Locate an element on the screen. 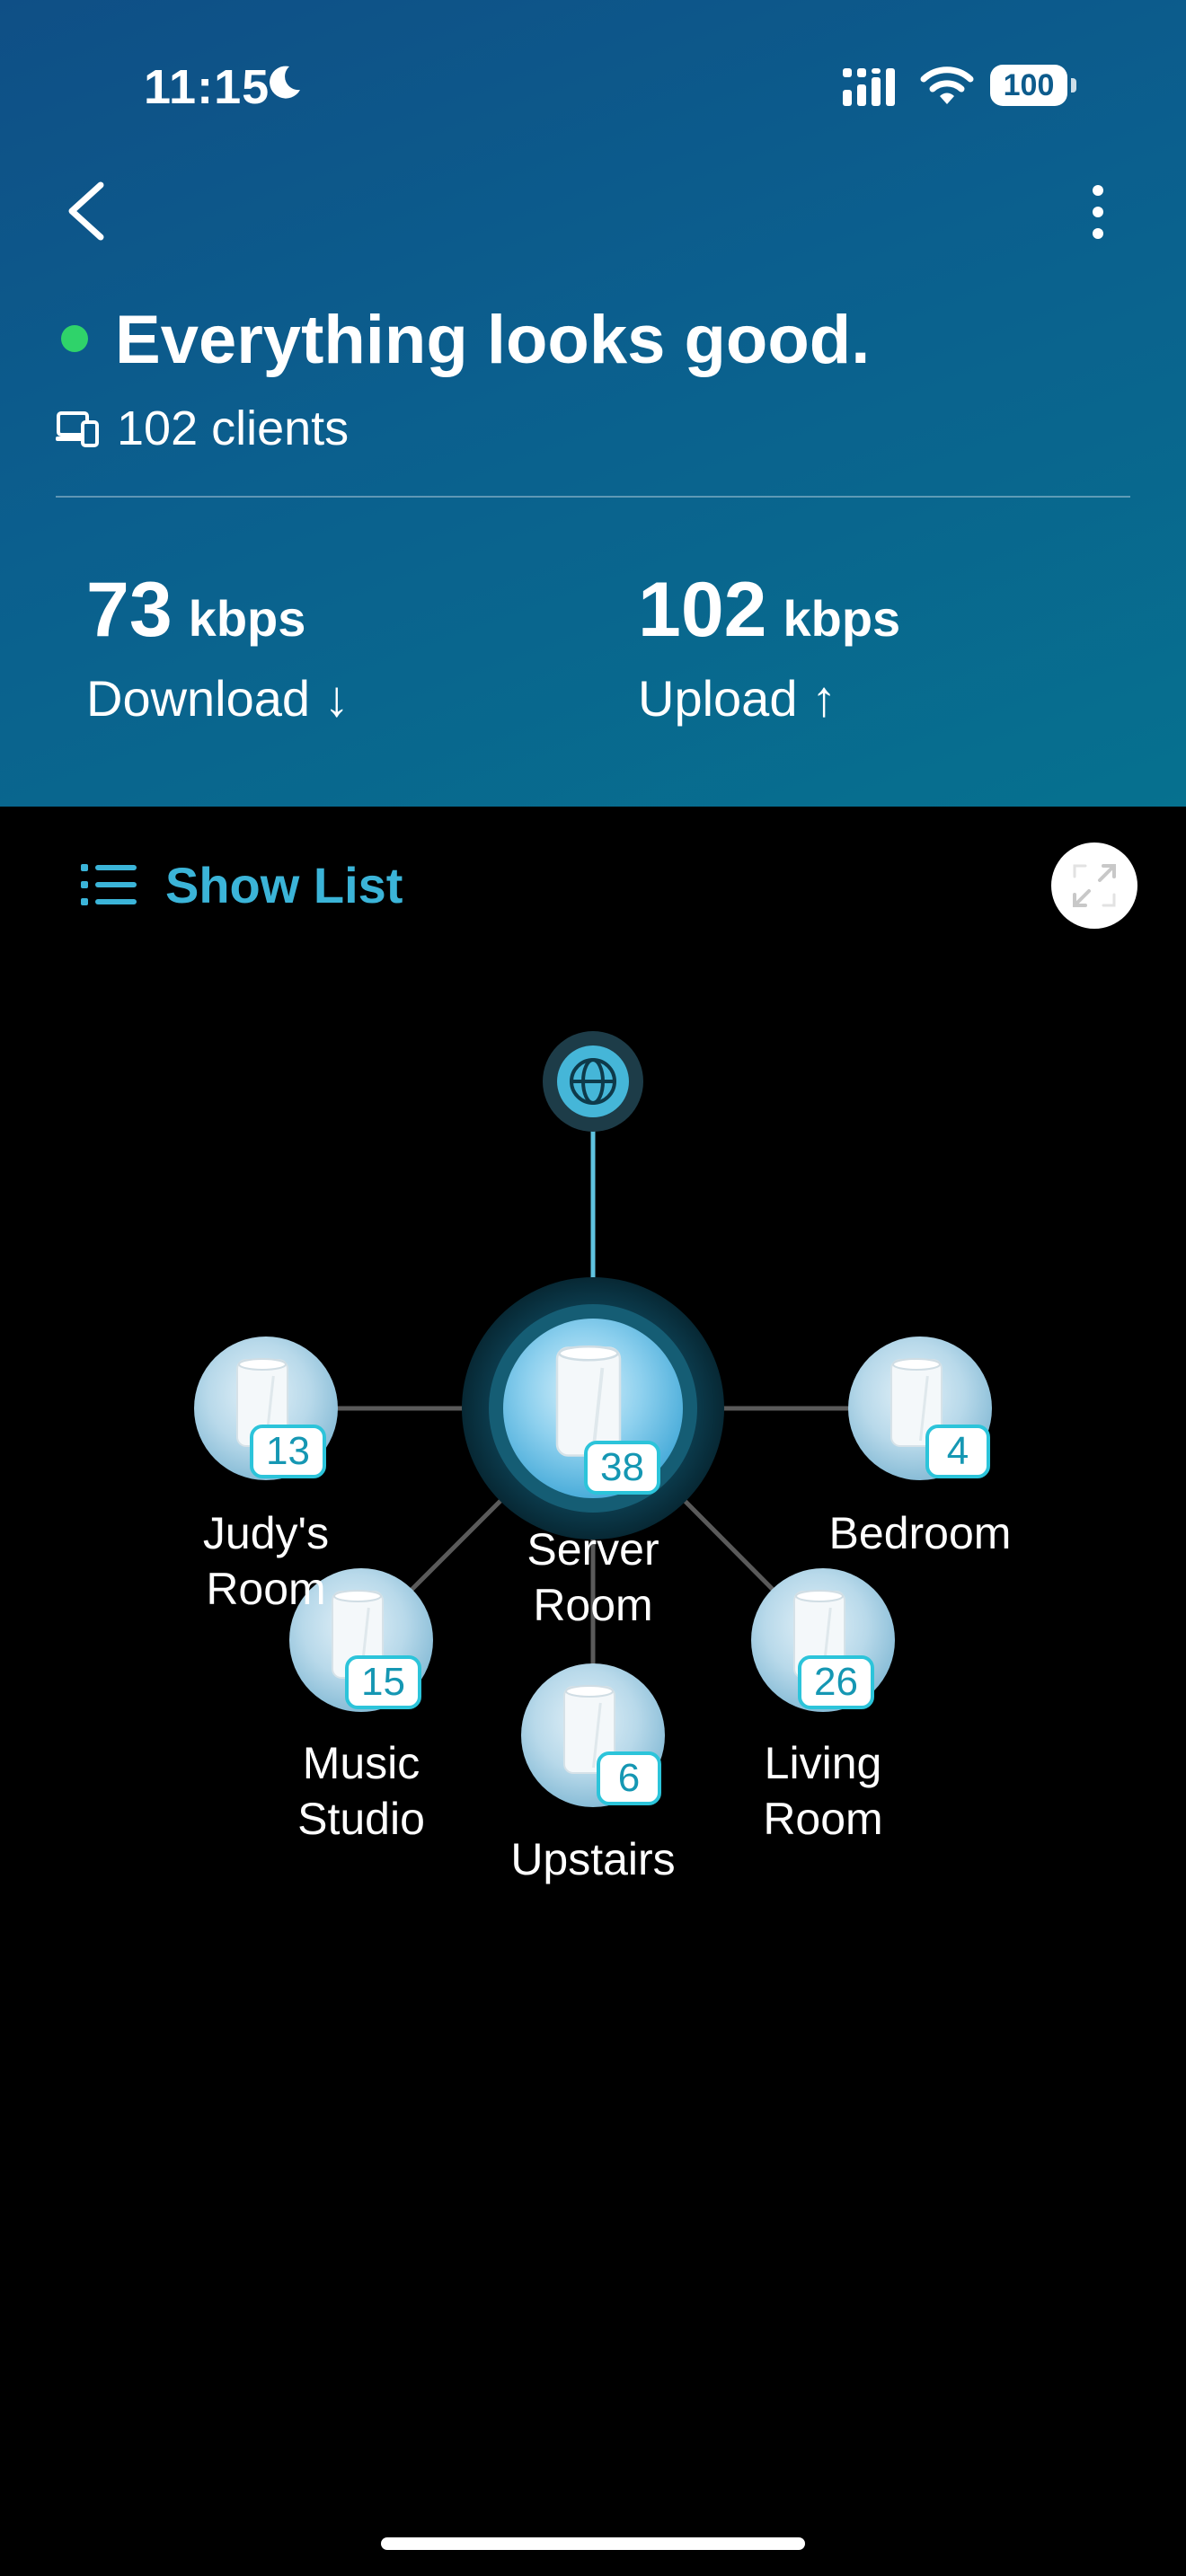 Image resolution: width=1186 pixels, height=2576 pixels. expand-icon is located at coordinates (1094, 885).